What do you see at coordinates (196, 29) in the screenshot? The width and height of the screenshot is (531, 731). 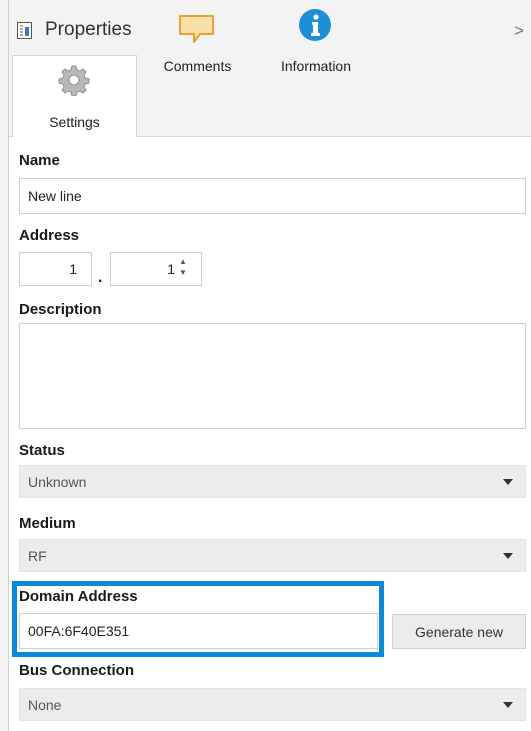 I see `speech-bubble-icon` at bounding box center [196, 29].